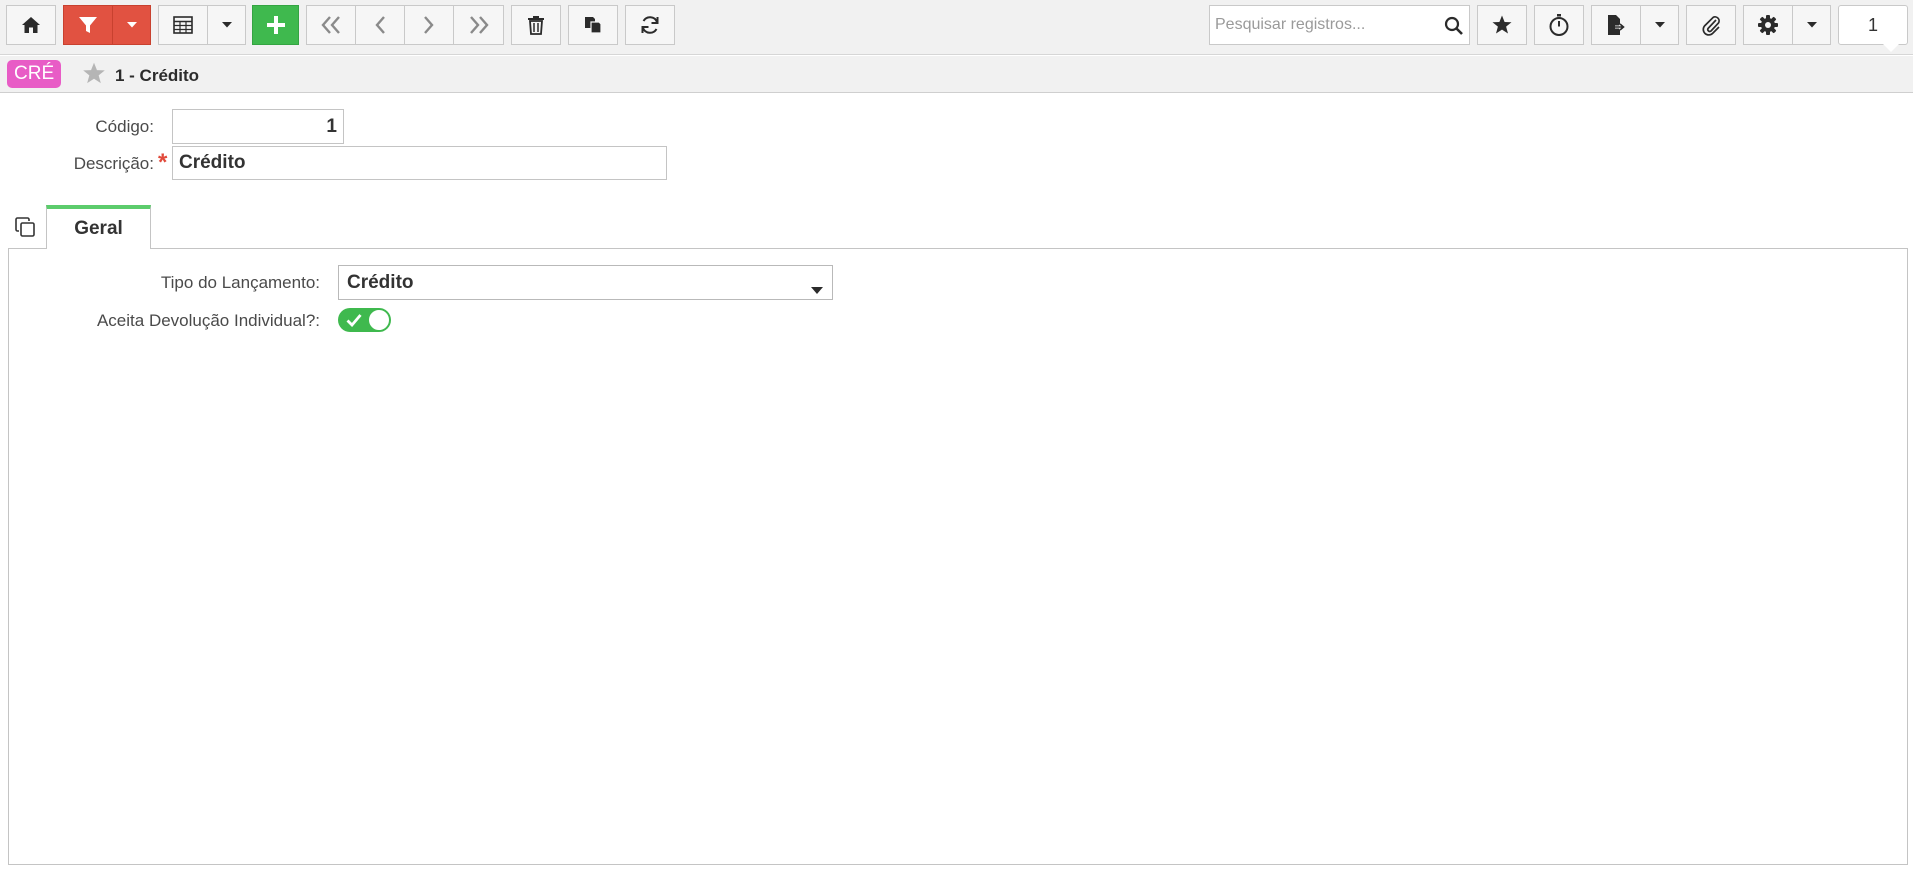  I want to click on attach-button, so click(1711, 25).